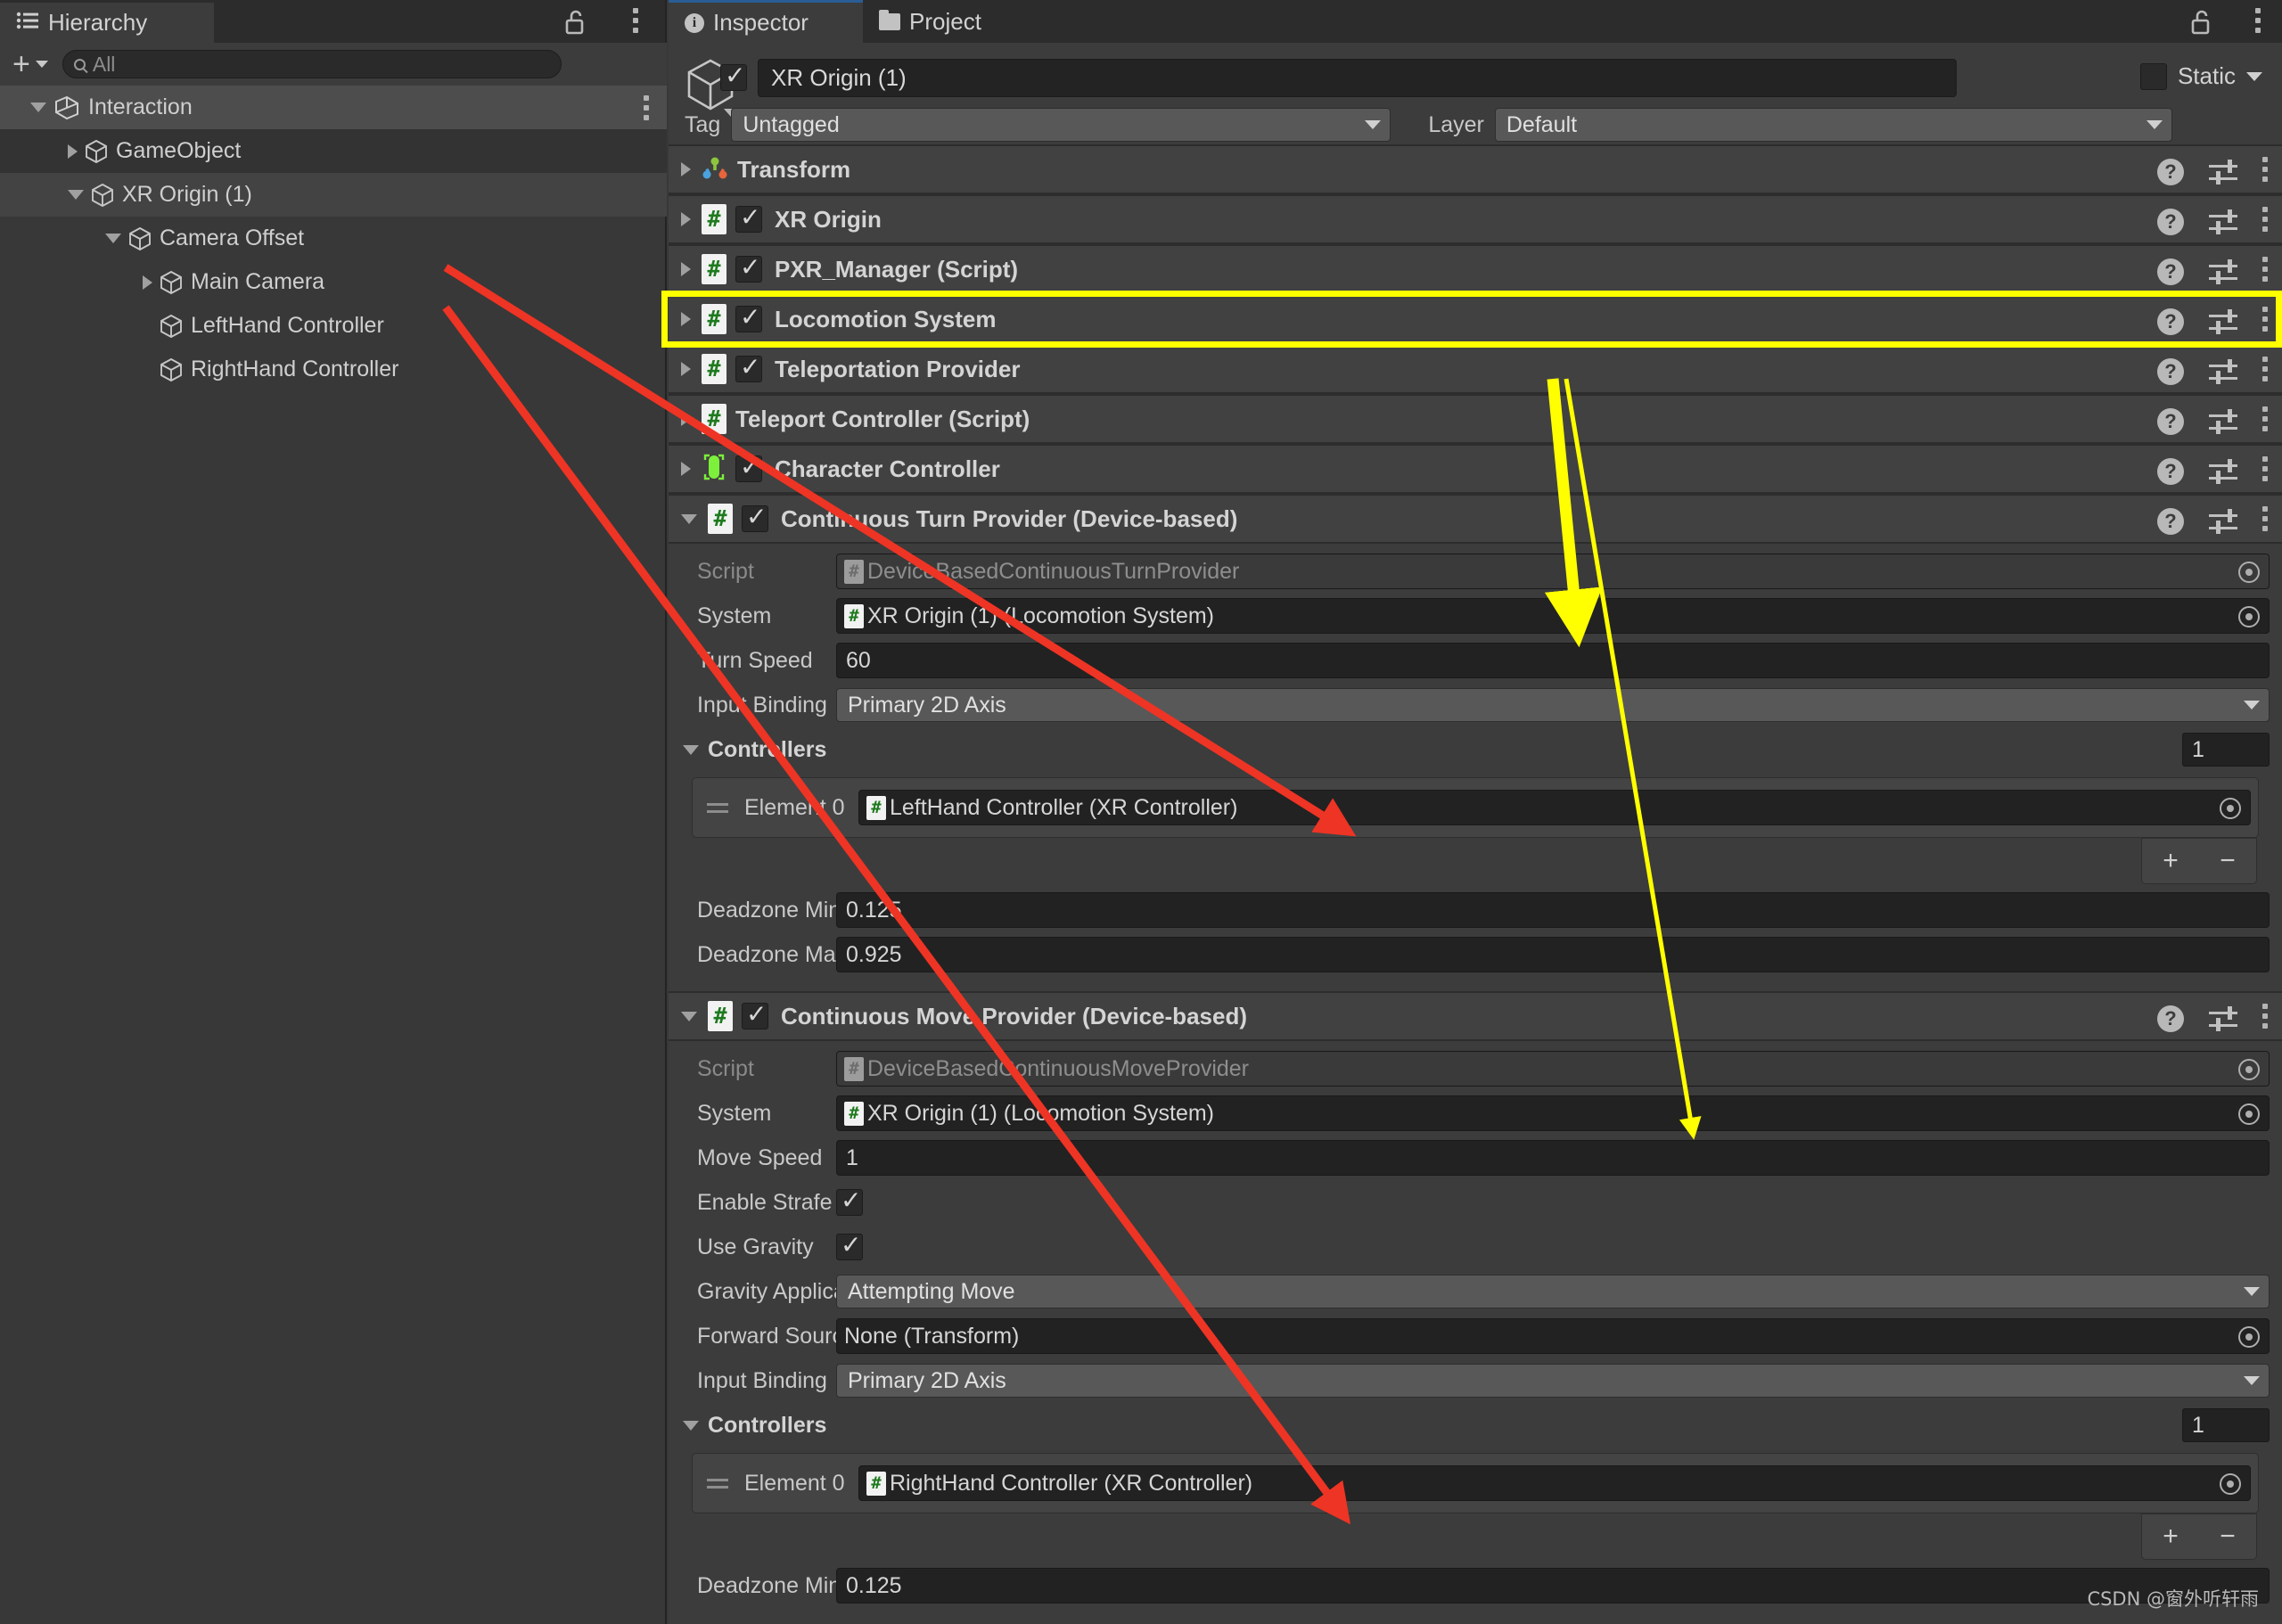  What do you see at coordinates (333, 195) in the screenshot?
I see `hierarchy-item-xr-origin-1: XR Origin (1)` at bounding box center [333, 195].